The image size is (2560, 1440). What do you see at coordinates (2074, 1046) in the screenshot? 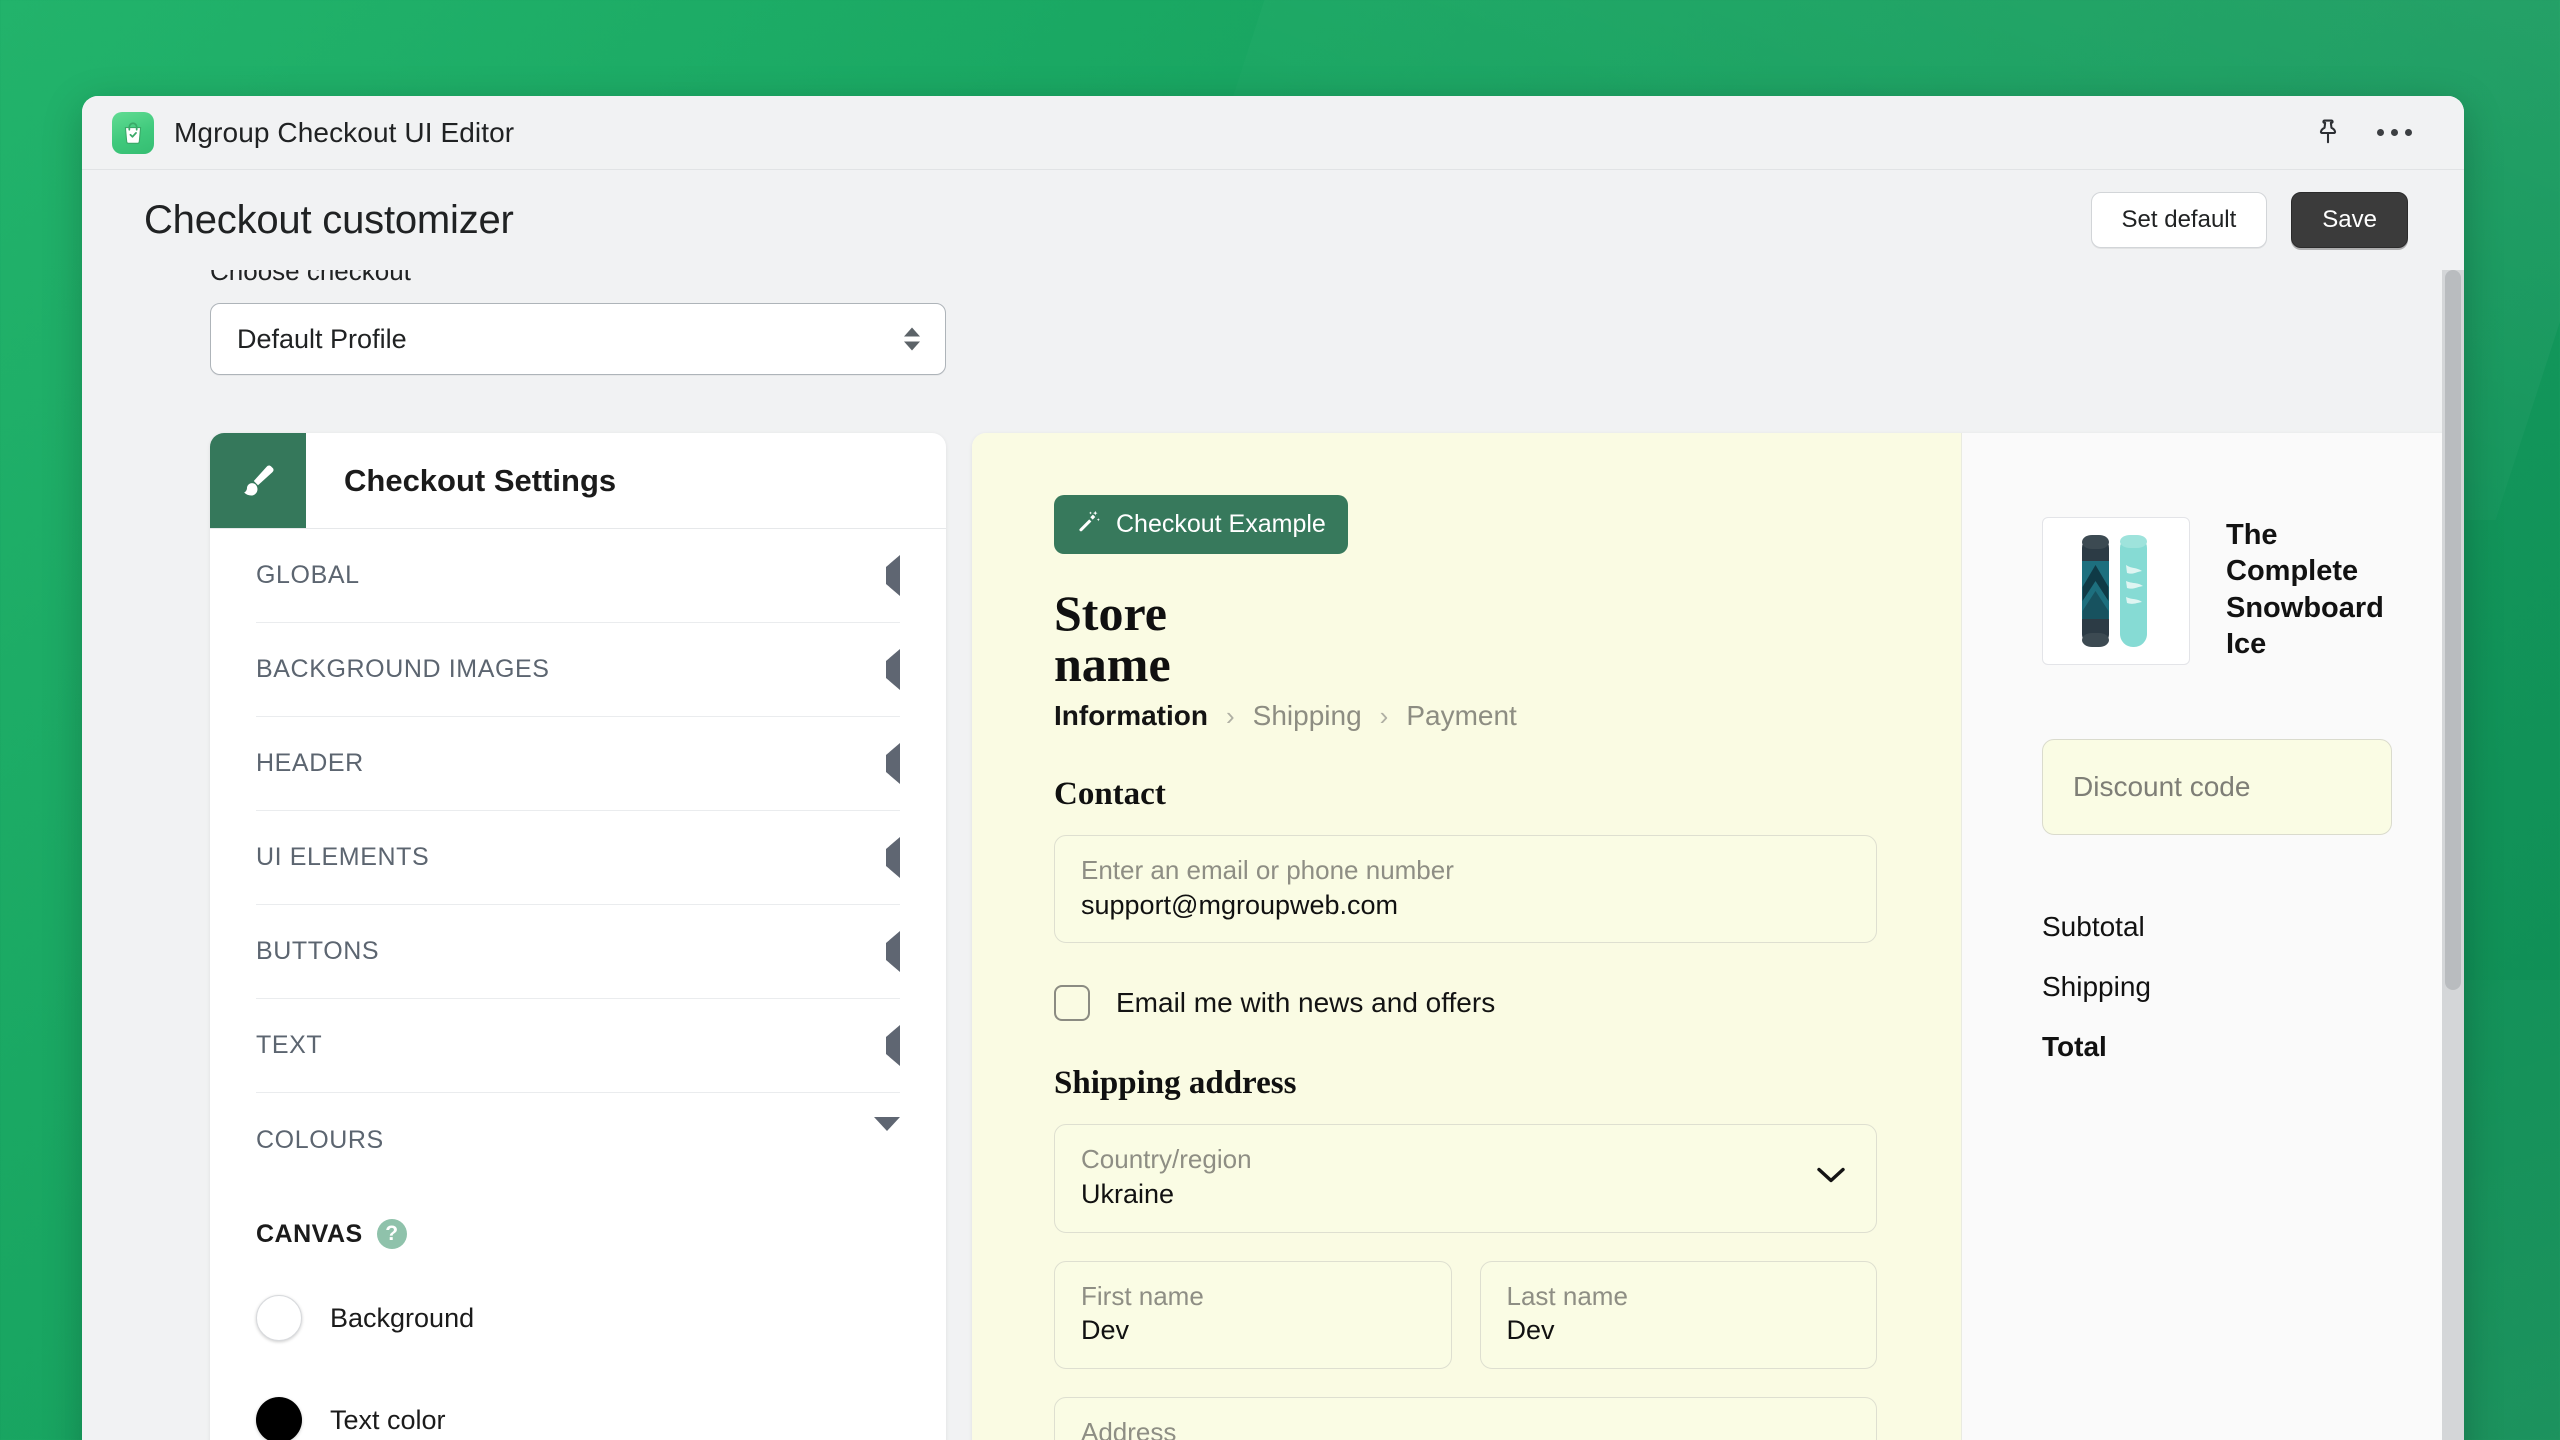
I see `total-label: Total` at bounding box center [2074, 1046].